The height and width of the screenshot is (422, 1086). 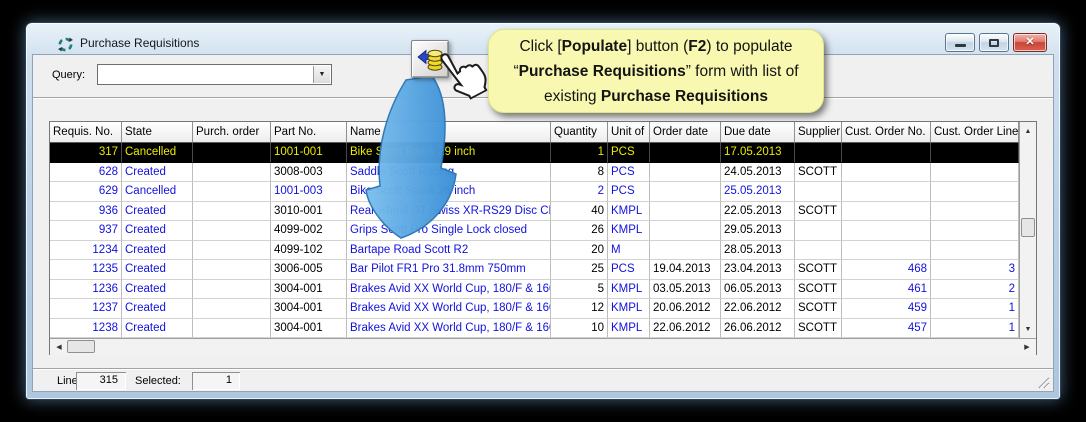 What do you see at coordinates (818, 132) in the screenshot?
I see `column-header-supplier: Supplier` at bounding box center [818, 132].